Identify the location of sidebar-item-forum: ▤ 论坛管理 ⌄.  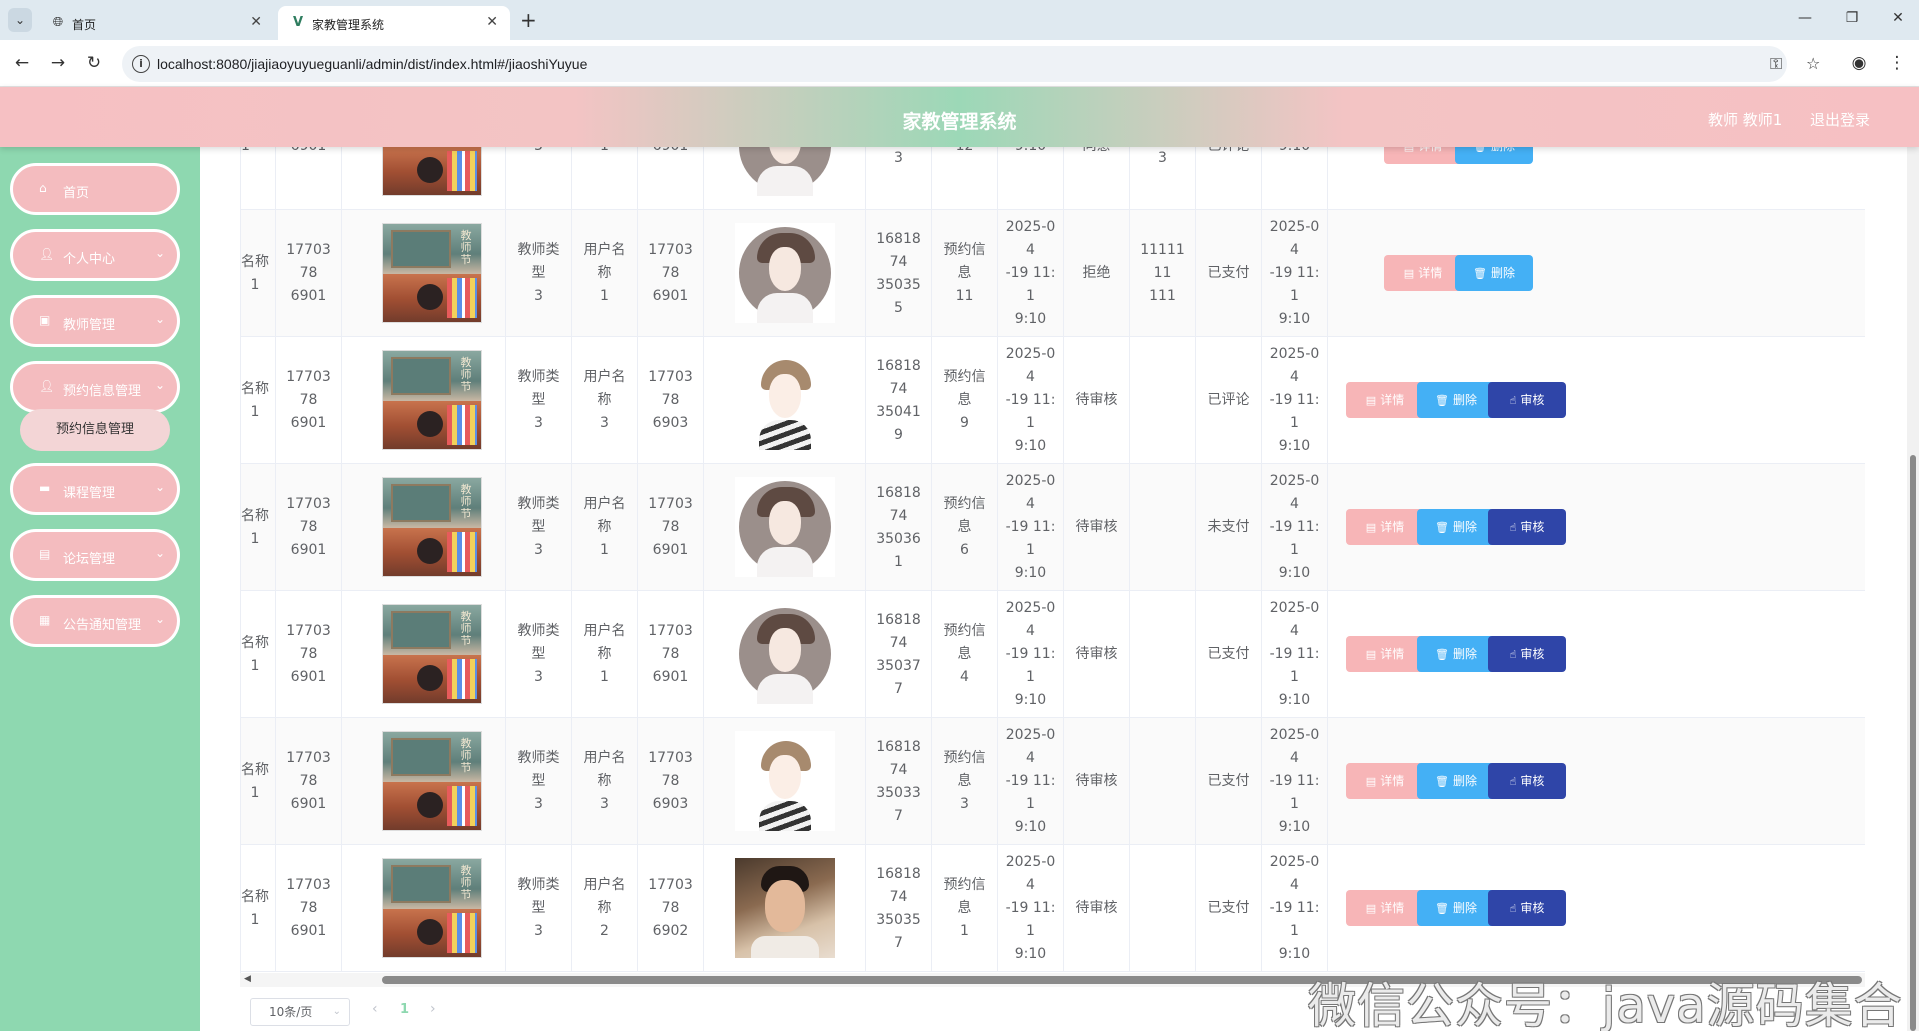
(95, 555).